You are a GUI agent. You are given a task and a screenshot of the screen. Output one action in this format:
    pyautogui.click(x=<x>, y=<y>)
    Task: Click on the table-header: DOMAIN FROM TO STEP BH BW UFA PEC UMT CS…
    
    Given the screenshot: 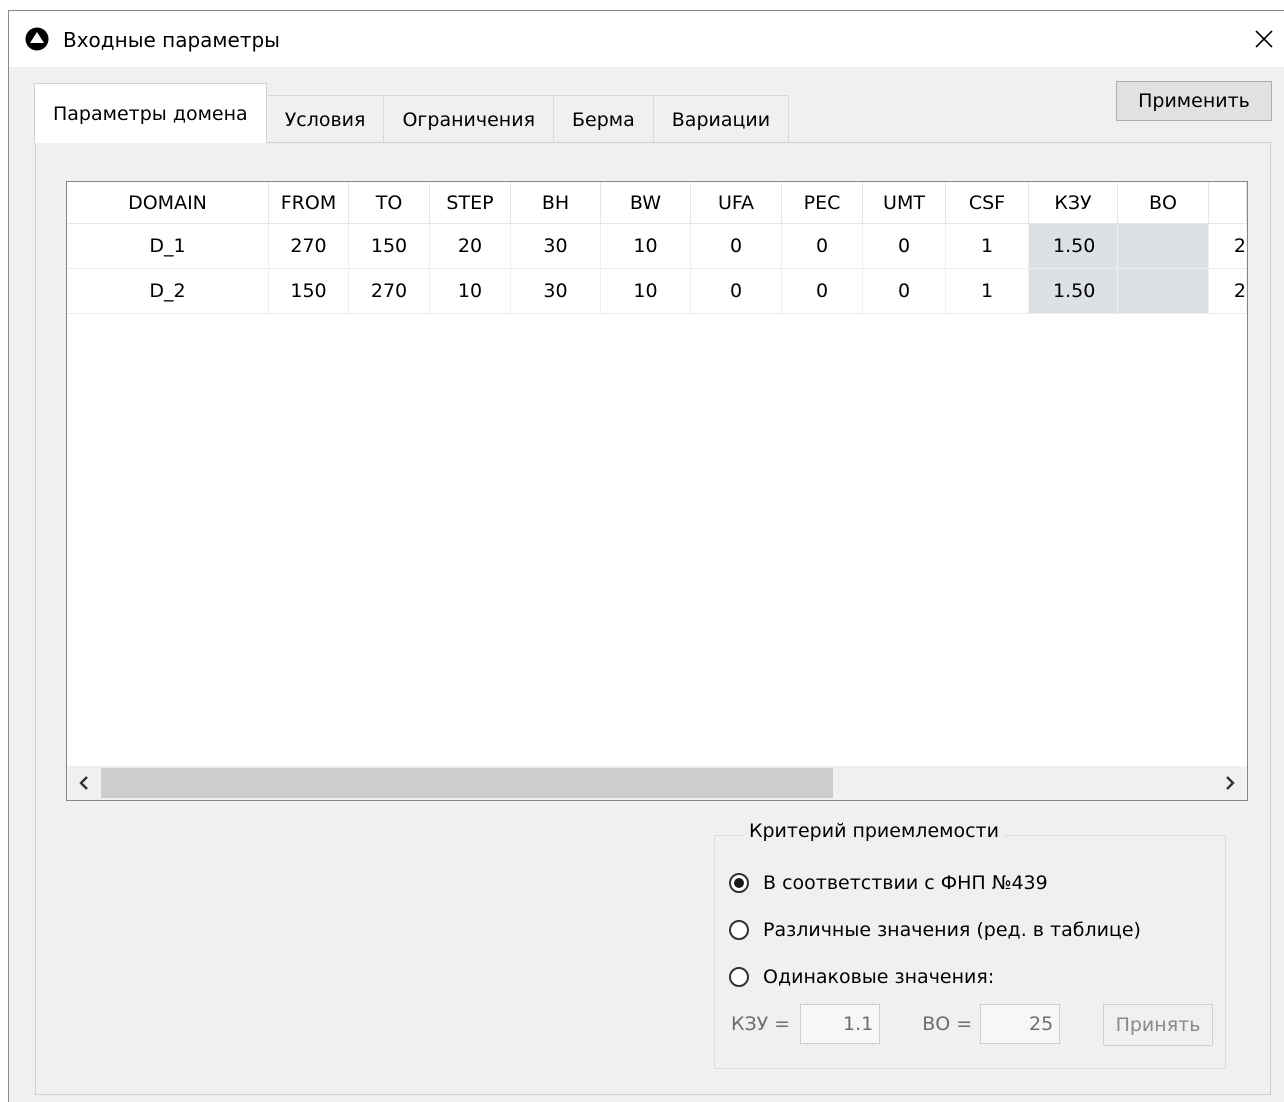 What is the action you would take?
    pyautogui.click(x=657, y=203)
    